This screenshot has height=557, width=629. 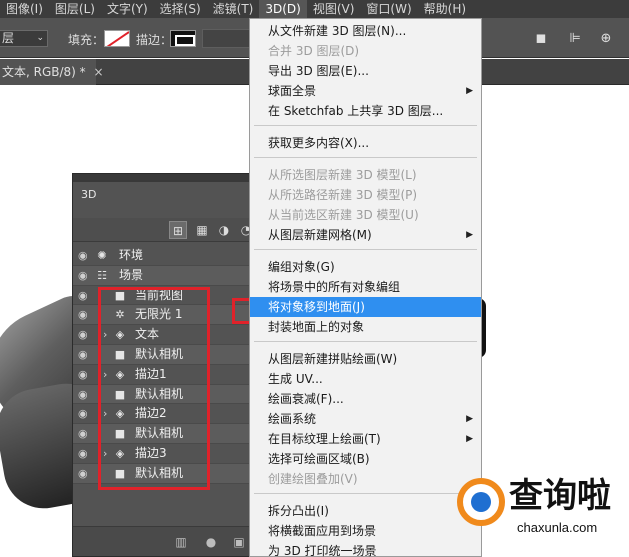 I want to click on menu-item-label: 将对象移到地面(J), so click(x=316, y=307).